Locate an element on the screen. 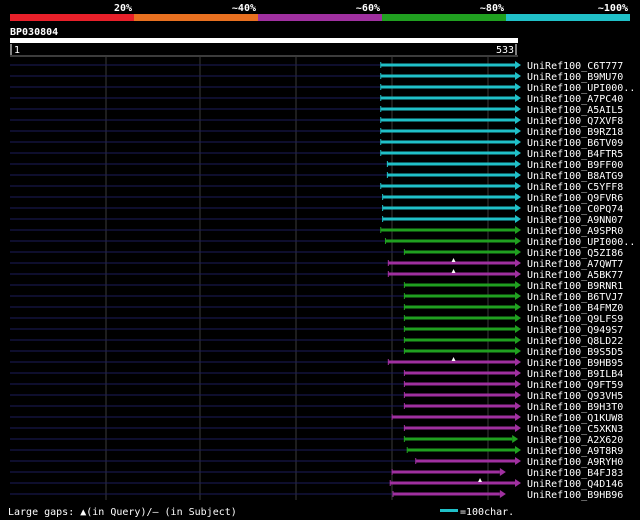  hit-label: UniRef100_Q9LFS9 is located at coordinates (575, 319).